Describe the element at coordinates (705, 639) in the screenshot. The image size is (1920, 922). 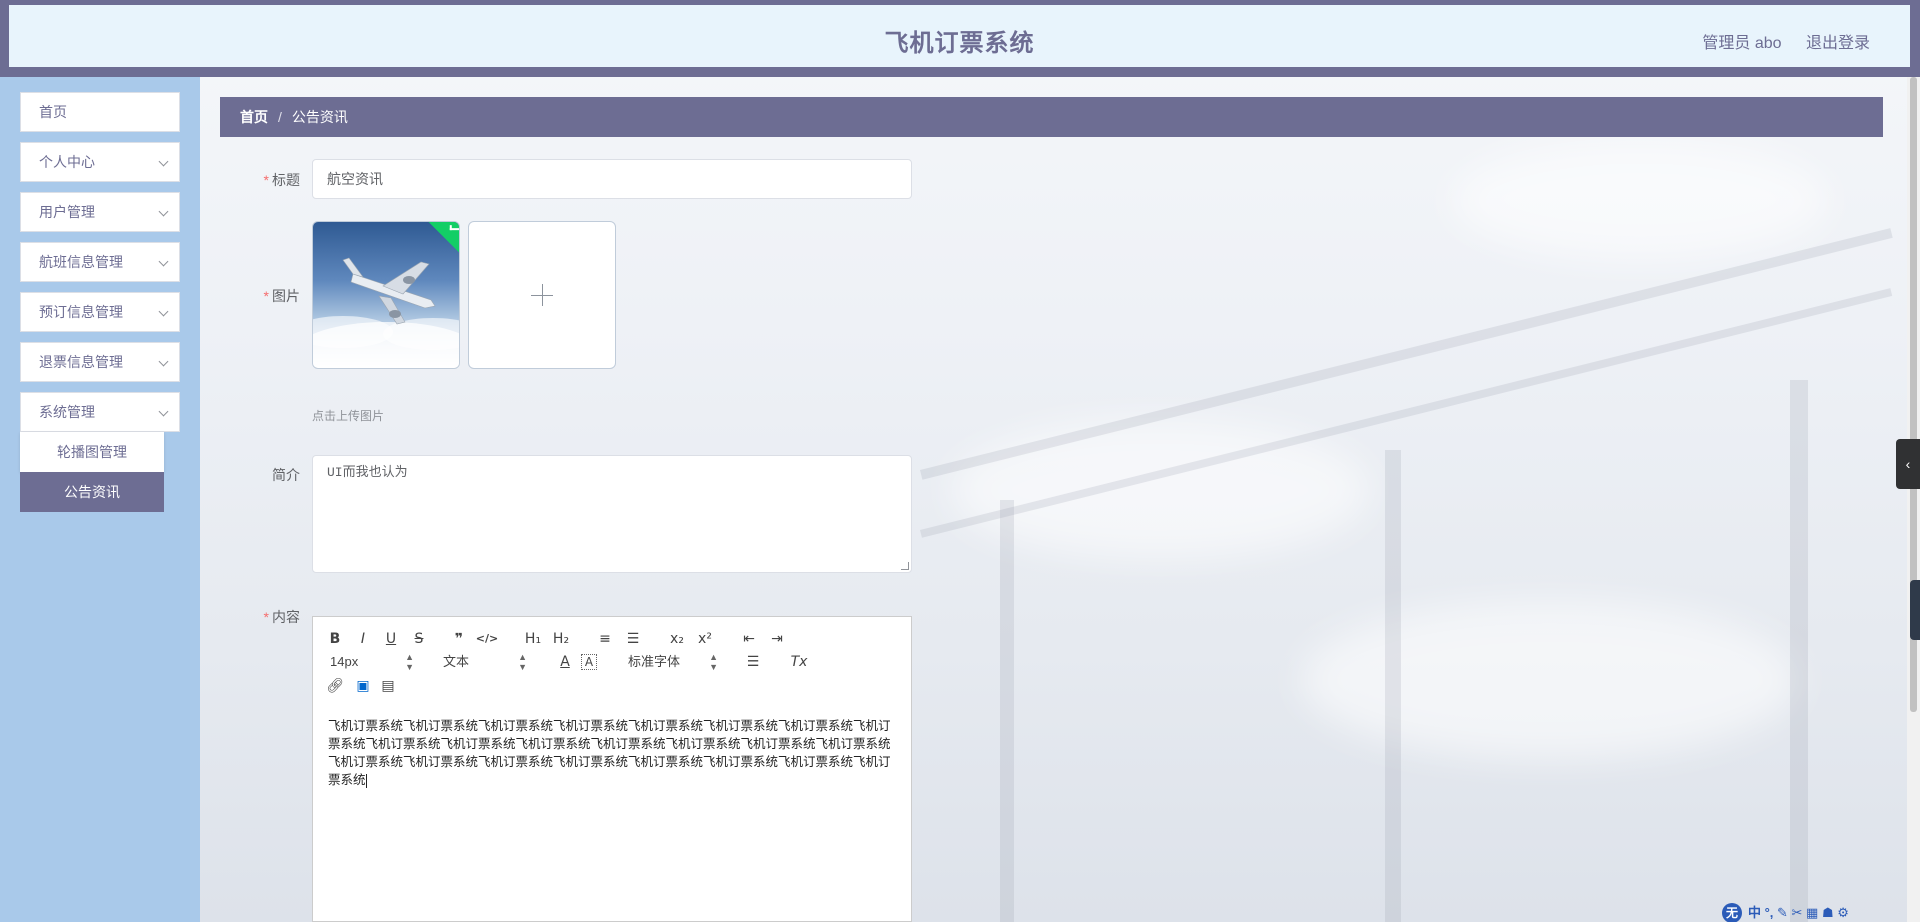
I see `superscript-button: x²` at that location.